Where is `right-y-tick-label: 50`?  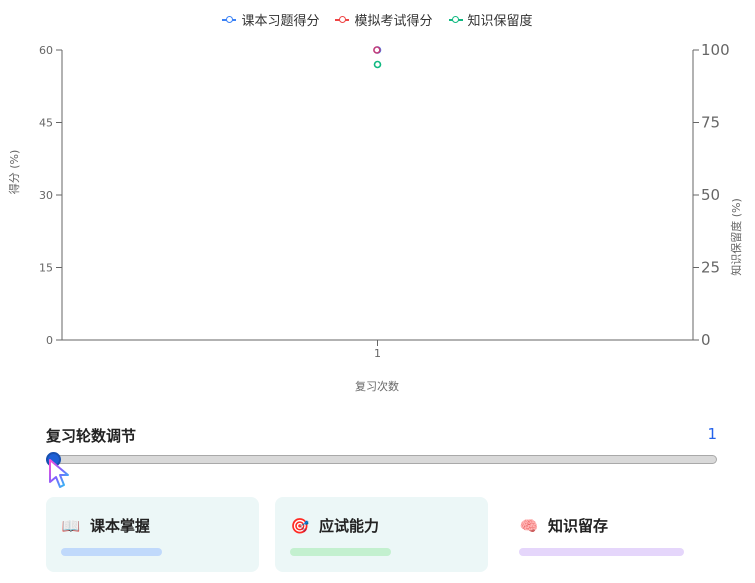
right-y-tick-label: 50 is located at coordinates (710, 195).